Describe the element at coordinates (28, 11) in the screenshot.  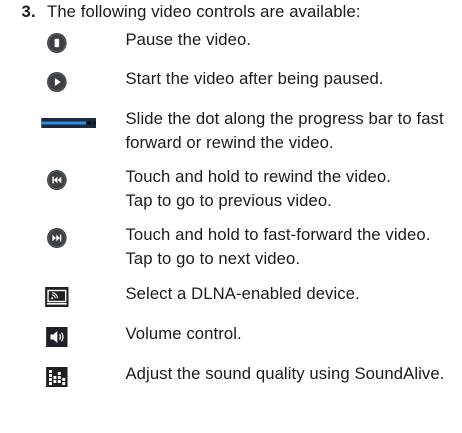
I see `step-number: 3.` at that location.